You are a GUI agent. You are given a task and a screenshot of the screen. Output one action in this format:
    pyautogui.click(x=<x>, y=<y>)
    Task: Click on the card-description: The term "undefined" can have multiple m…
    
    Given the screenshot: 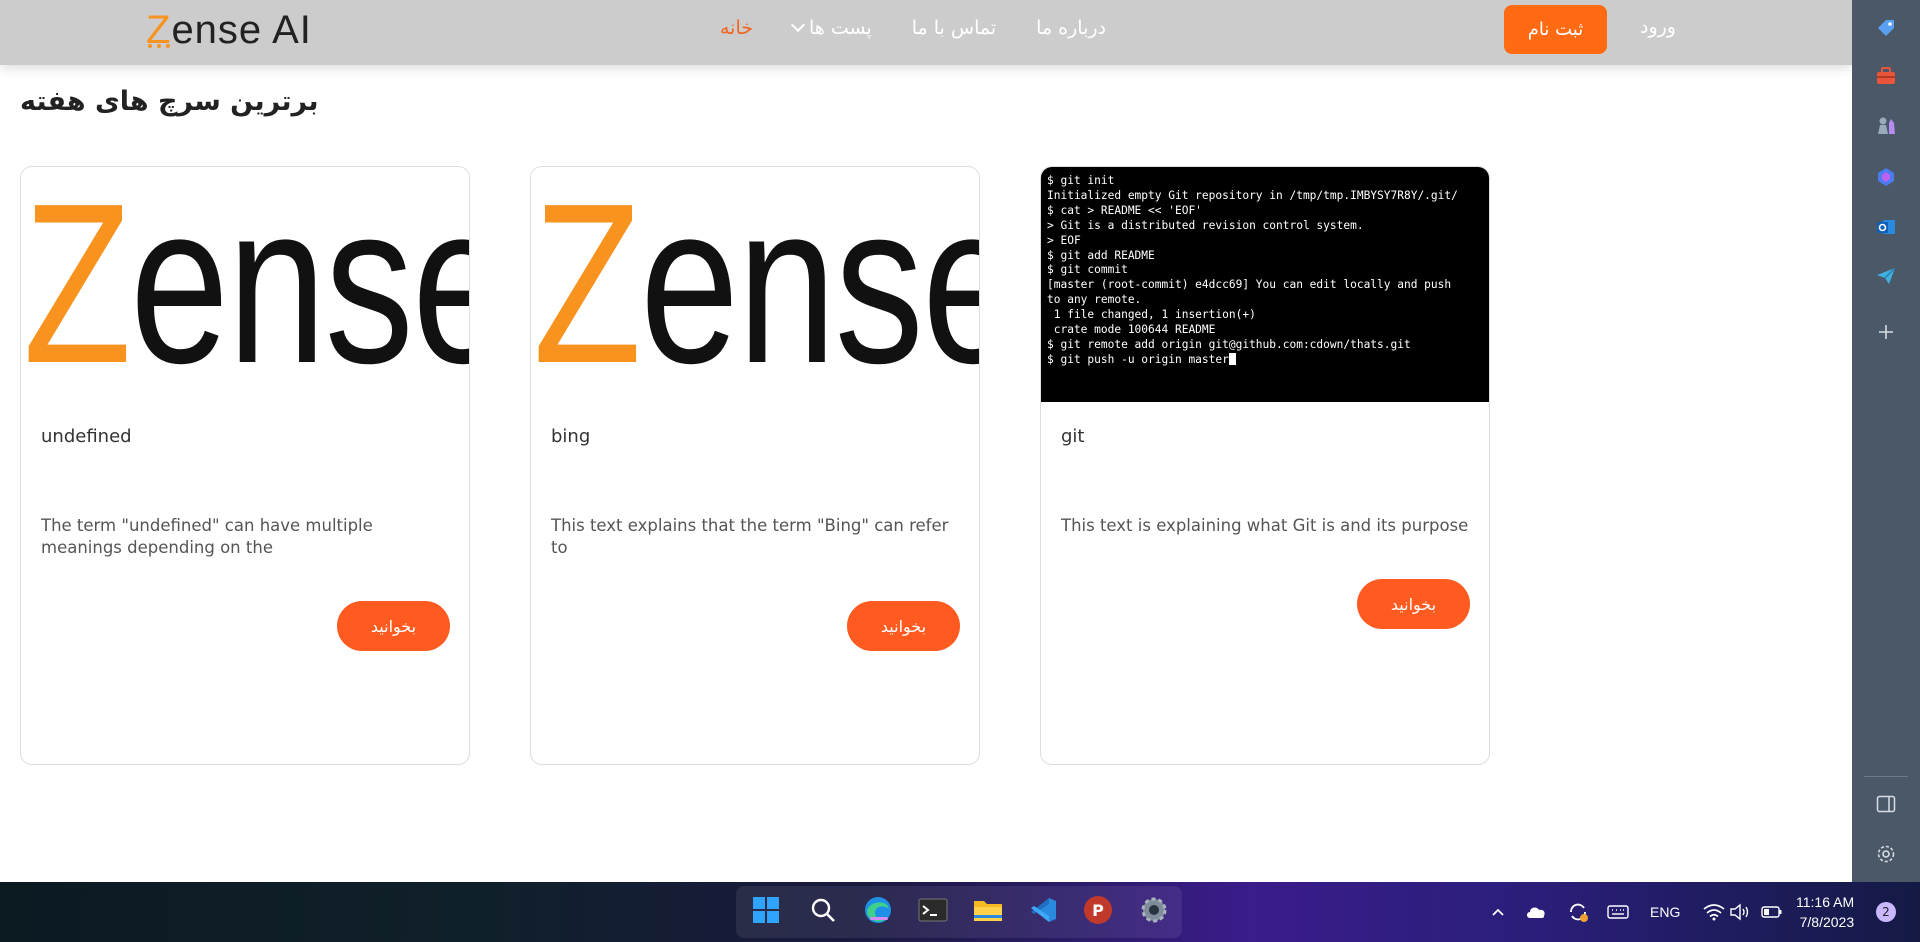 What is the action you would take?
    pyautogui.click(x=207, y=536)
    